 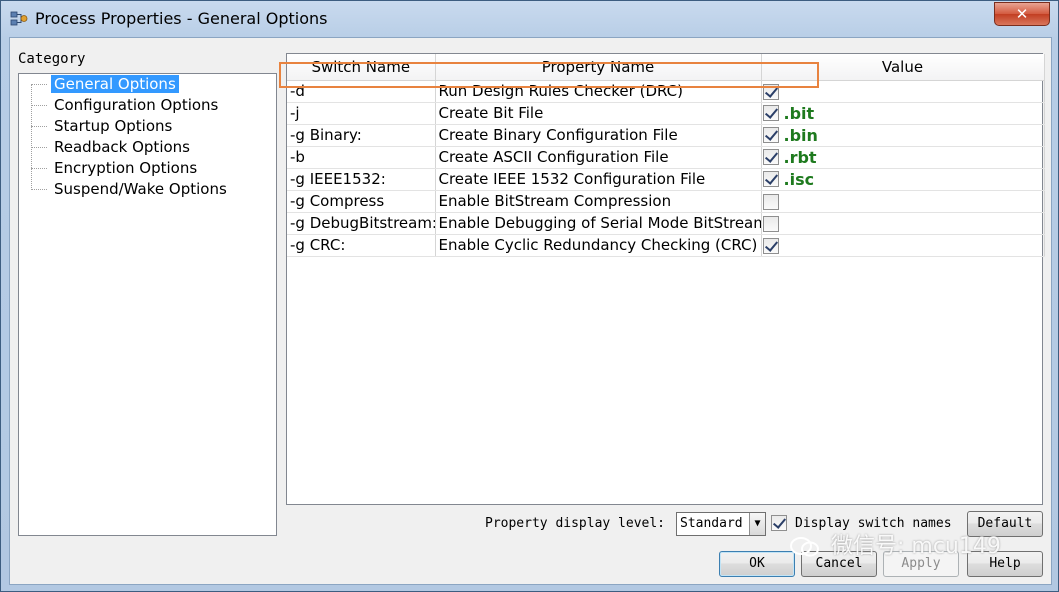 I want to click on category-label: Category, so click(x=52, y=59).